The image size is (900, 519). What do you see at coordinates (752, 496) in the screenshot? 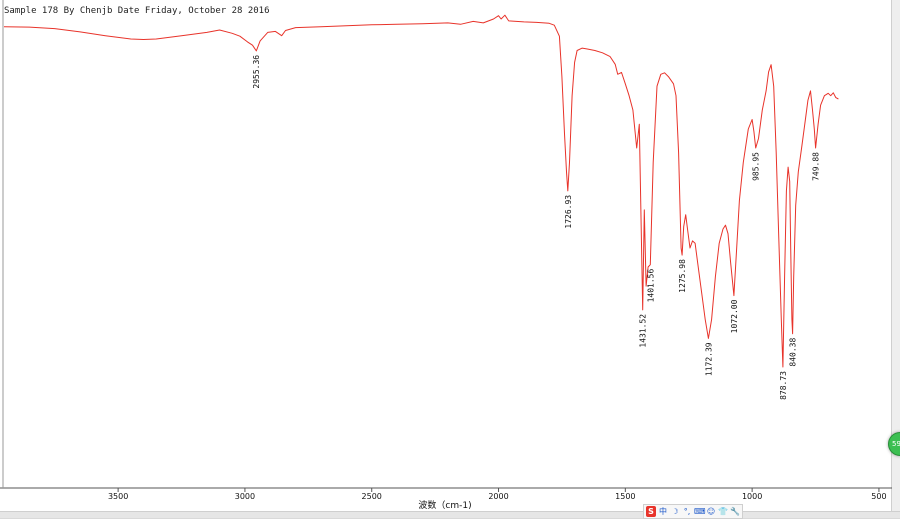
I see `x-tick-label: 1000` at bounding box center [752, 496].